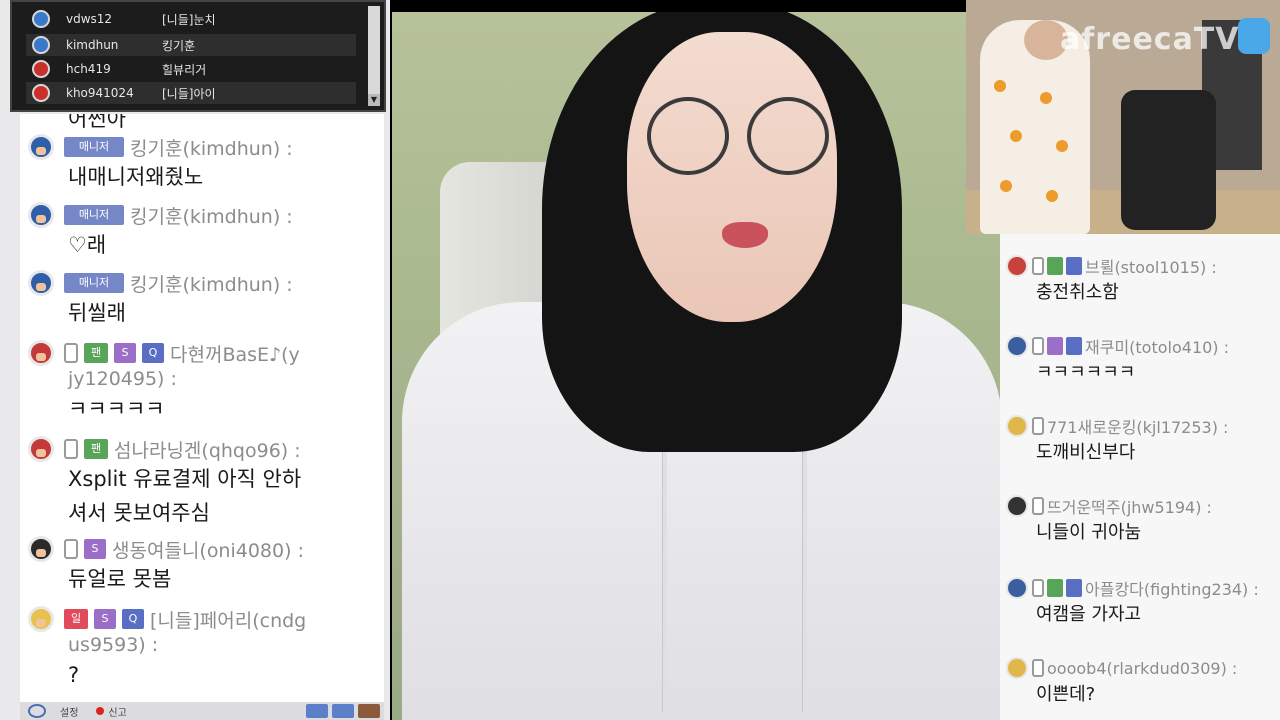  What do you see at coordinates (116, 409) in the screenshot?
I see `chat-text: ㅋㅋㅋㅋㅋ` at bounding box center [116, 409].